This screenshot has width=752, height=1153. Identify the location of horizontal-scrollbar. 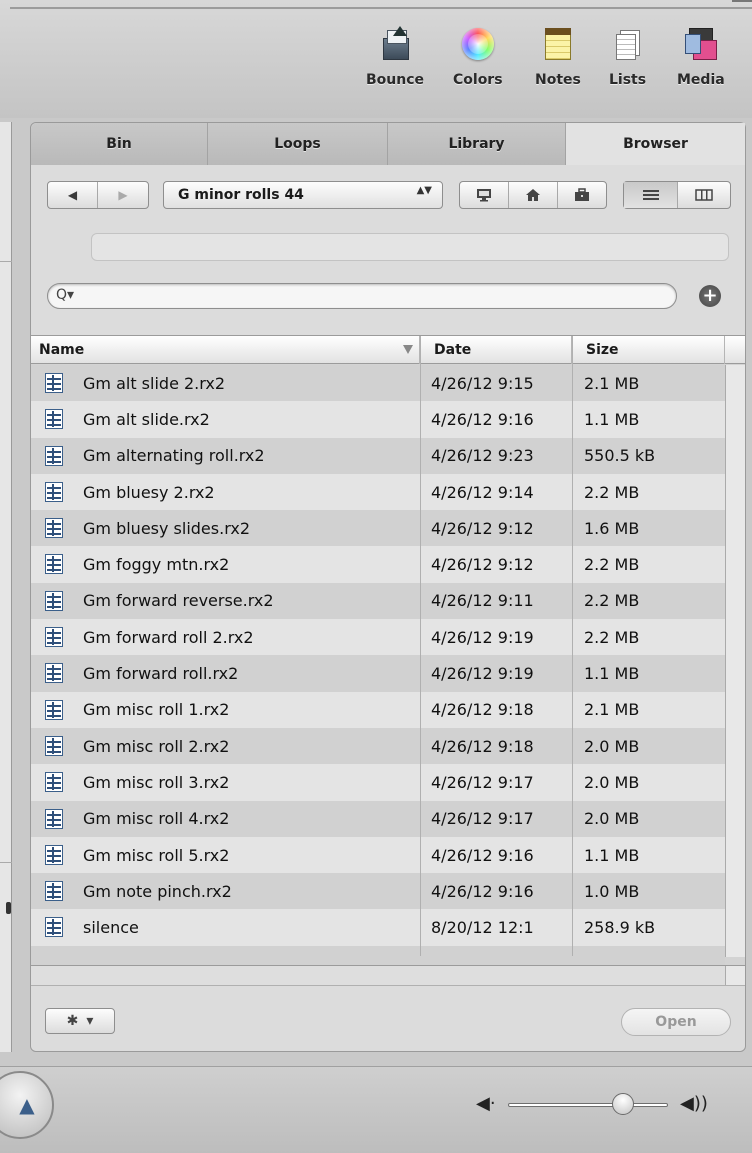
(388, 975).